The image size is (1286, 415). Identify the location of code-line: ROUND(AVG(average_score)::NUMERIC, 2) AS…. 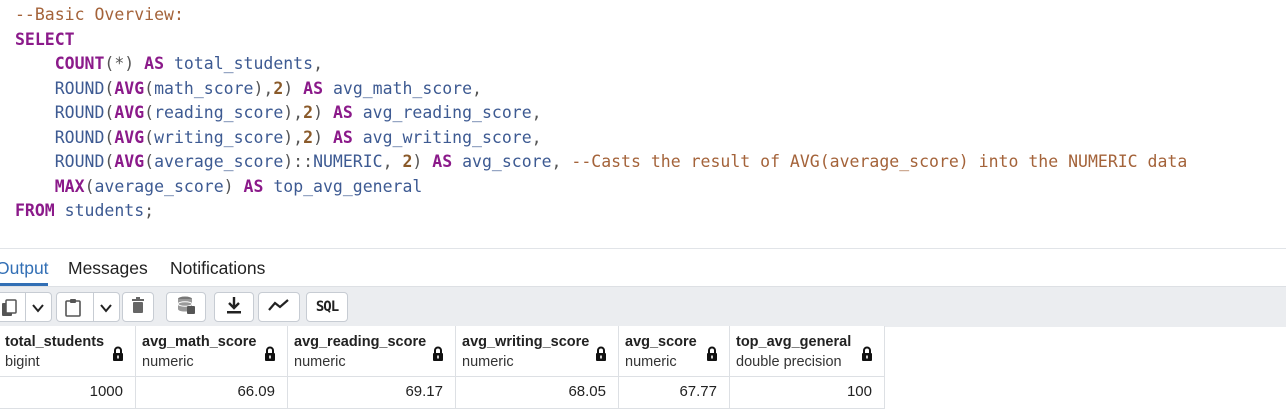
(601, 162).